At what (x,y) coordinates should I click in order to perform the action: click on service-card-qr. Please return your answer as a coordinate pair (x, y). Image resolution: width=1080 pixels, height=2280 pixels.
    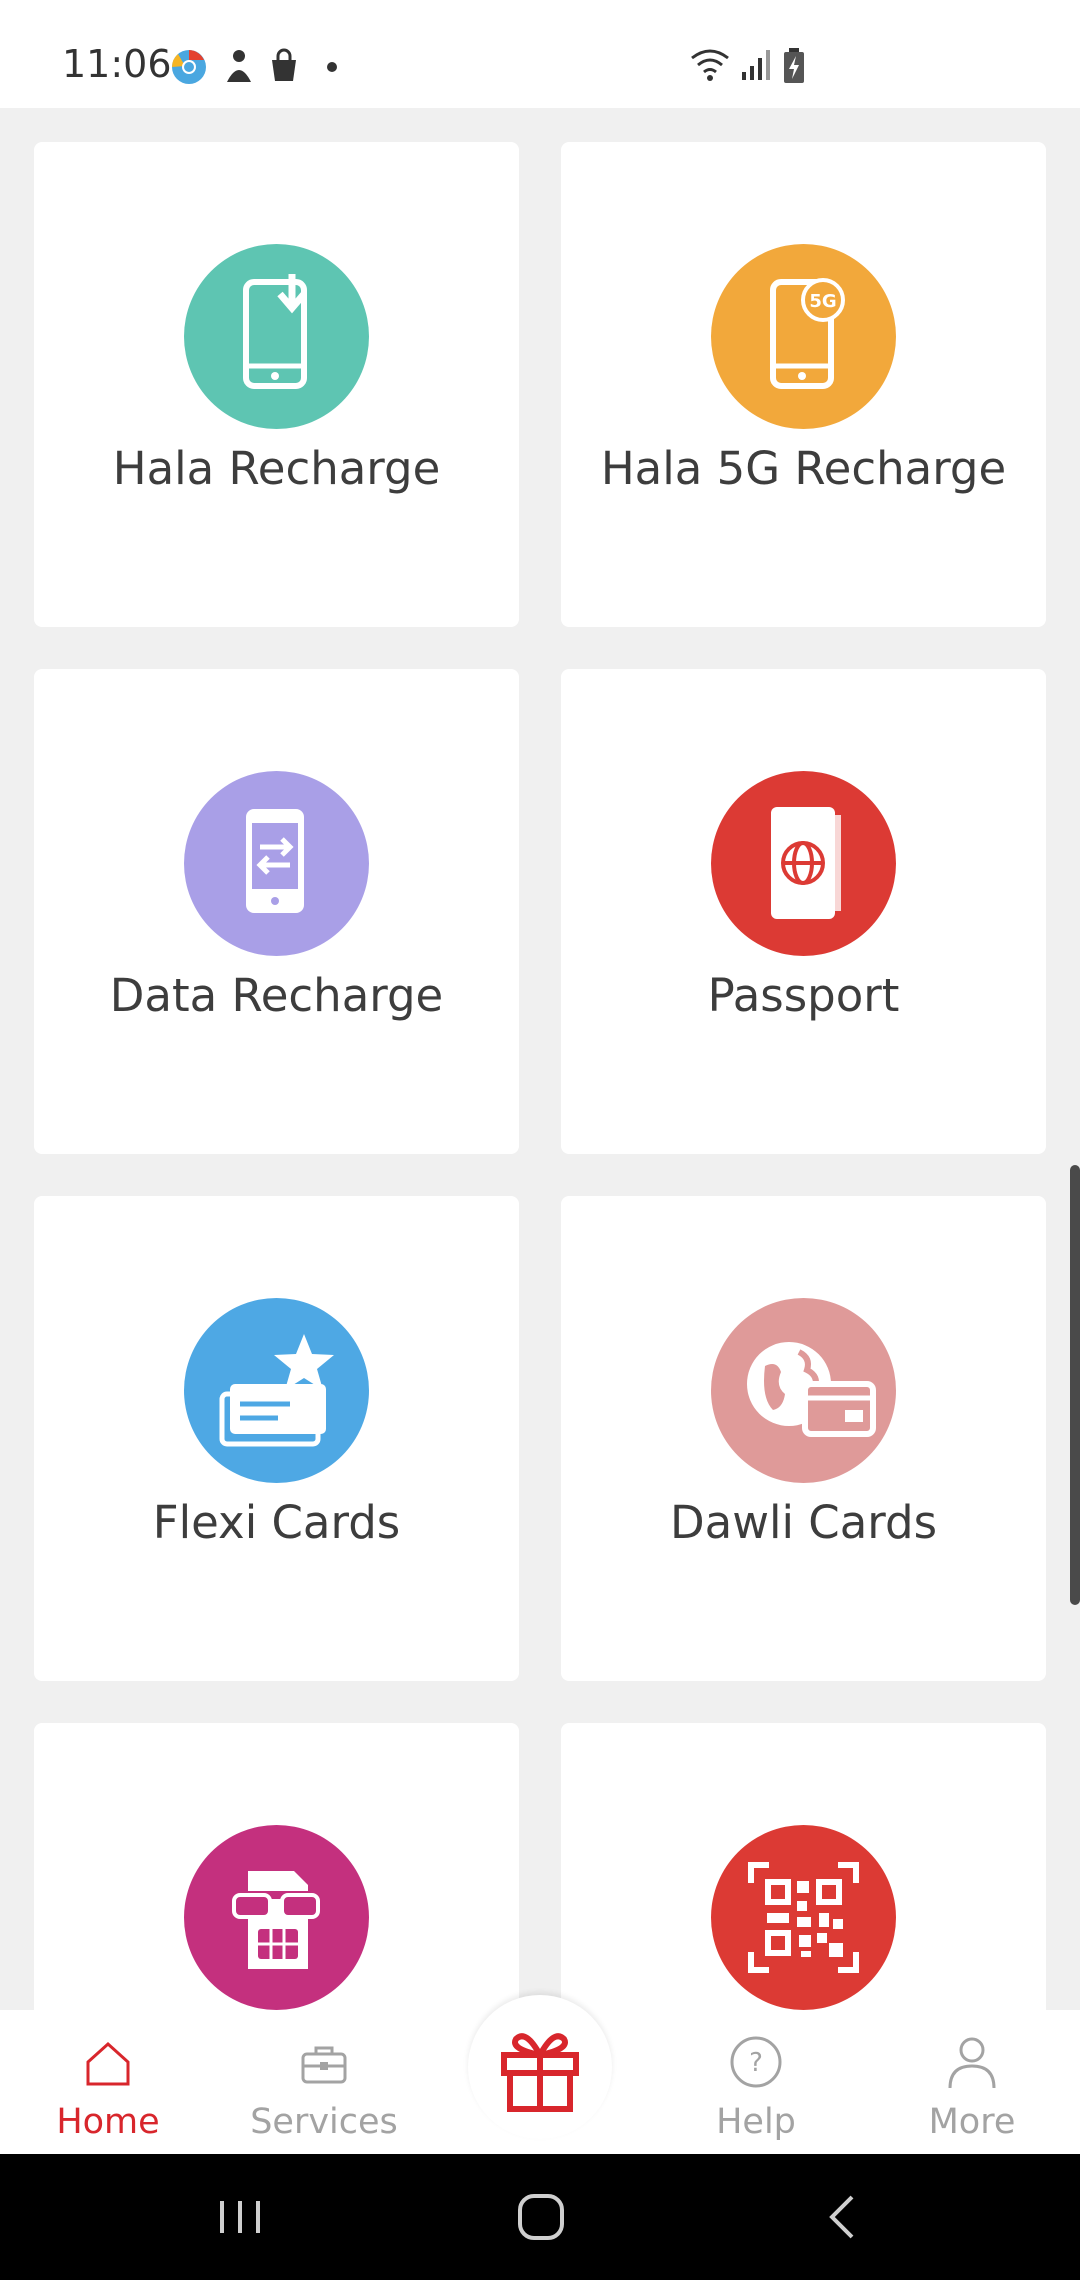
    Looking at the image, I should click on (803, 1866).